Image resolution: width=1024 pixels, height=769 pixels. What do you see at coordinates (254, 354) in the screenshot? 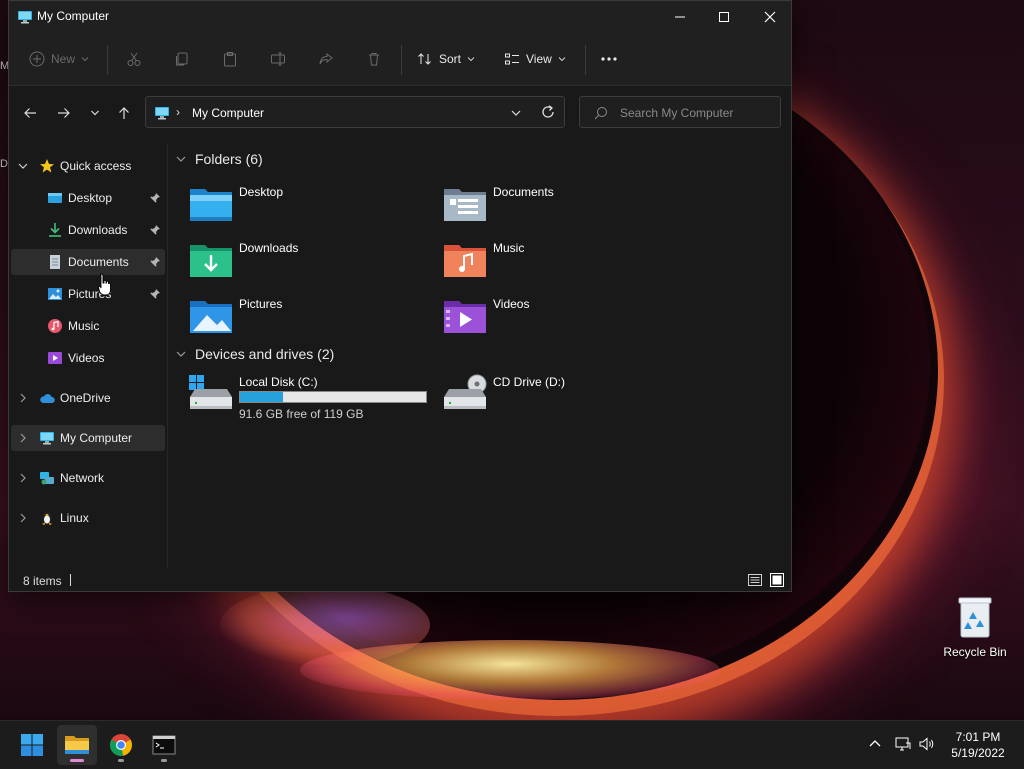
I see `drives-group-header: Devices and drives (2)` at bounding box center [254, 354].